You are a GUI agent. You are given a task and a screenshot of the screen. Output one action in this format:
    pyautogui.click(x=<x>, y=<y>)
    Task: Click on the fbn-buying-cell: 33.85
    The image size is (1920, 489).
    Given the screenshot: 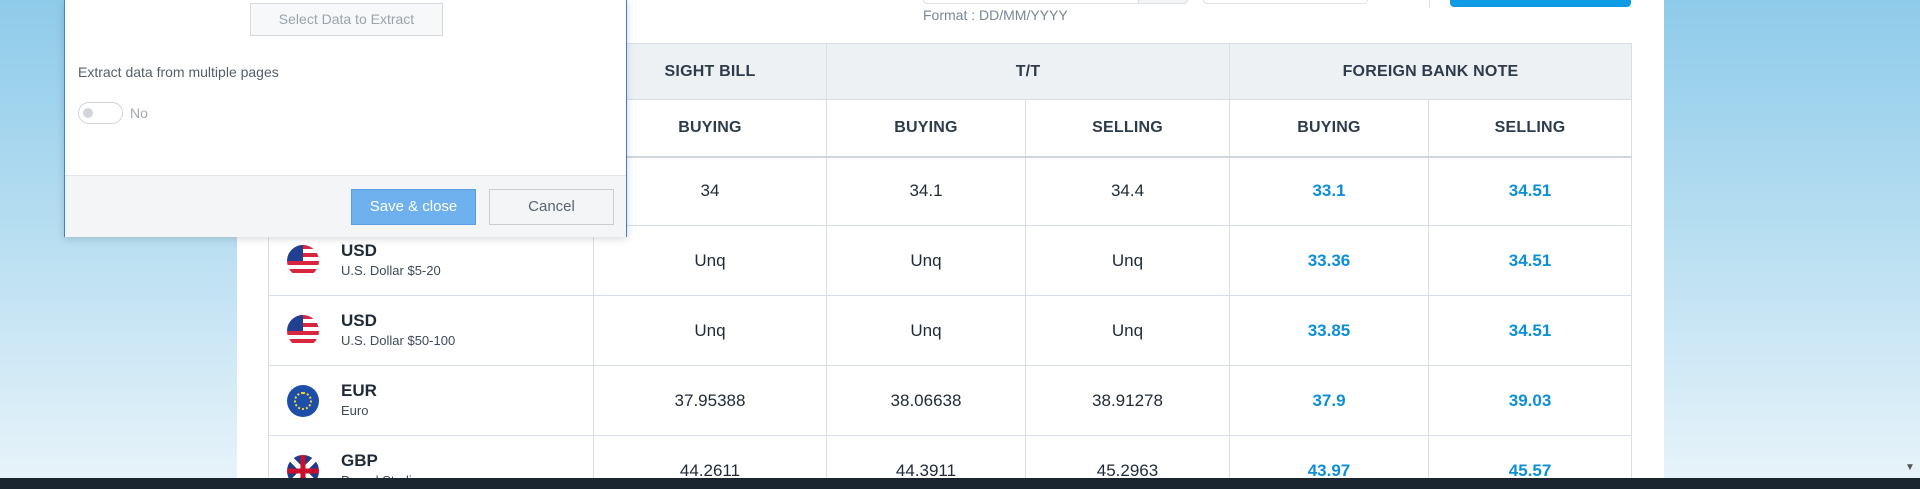 What is the action you would take?
    pyautogui.click(x=1329, y=330)
    